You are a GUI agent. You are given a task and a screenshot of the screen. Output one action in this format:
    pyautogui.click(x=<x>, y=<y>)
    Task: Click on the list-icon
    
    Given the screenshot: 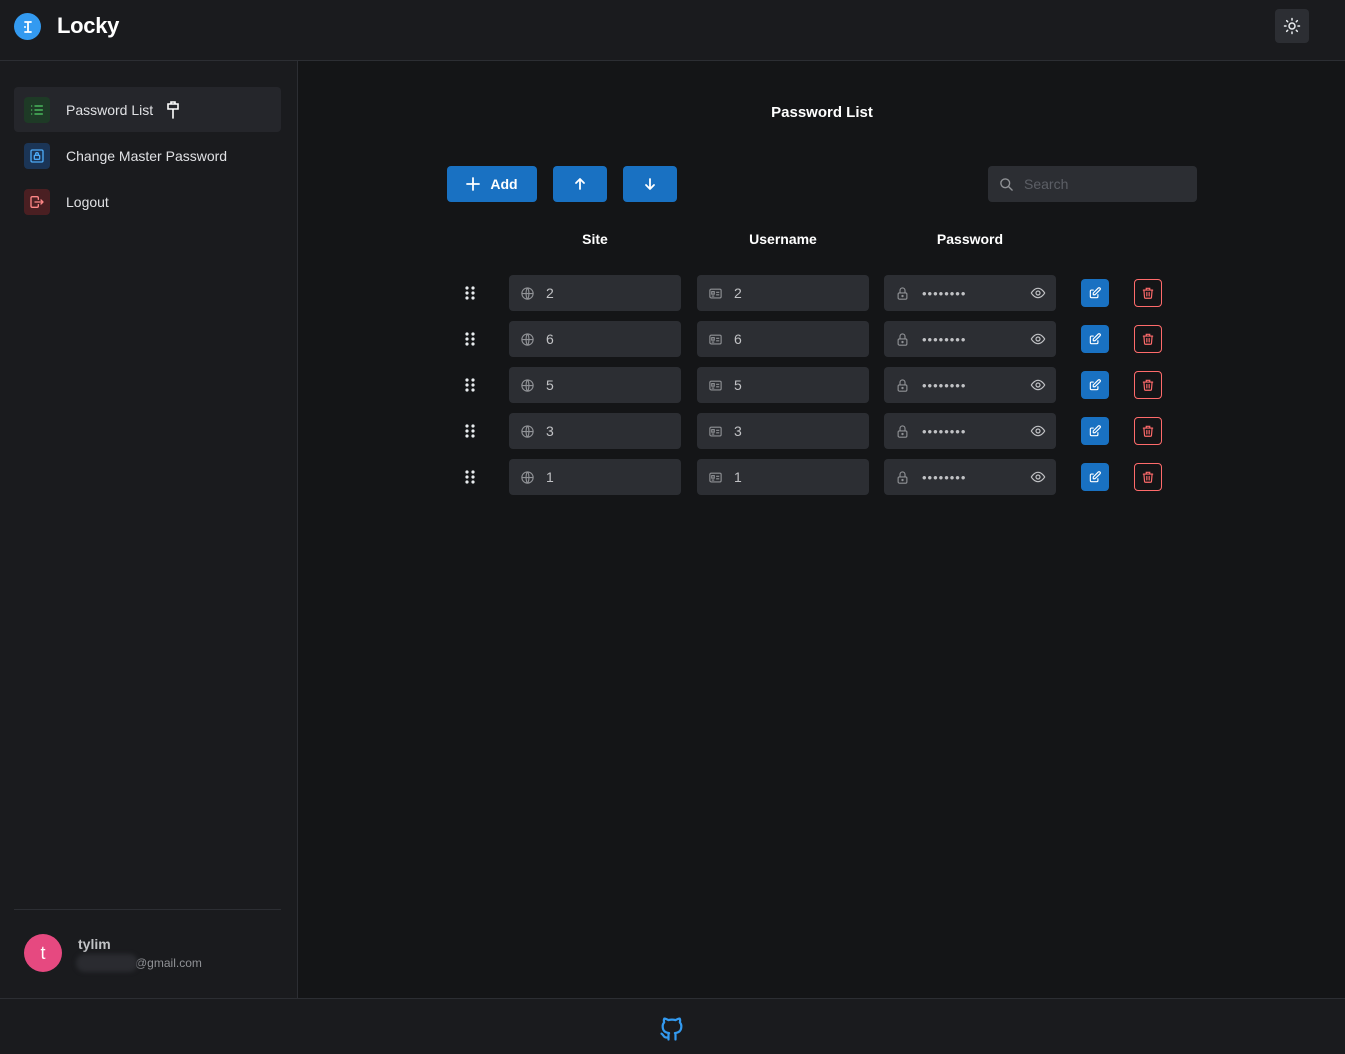 What is the action you would take?
    pyautogui.click(x=37, y=109)
    